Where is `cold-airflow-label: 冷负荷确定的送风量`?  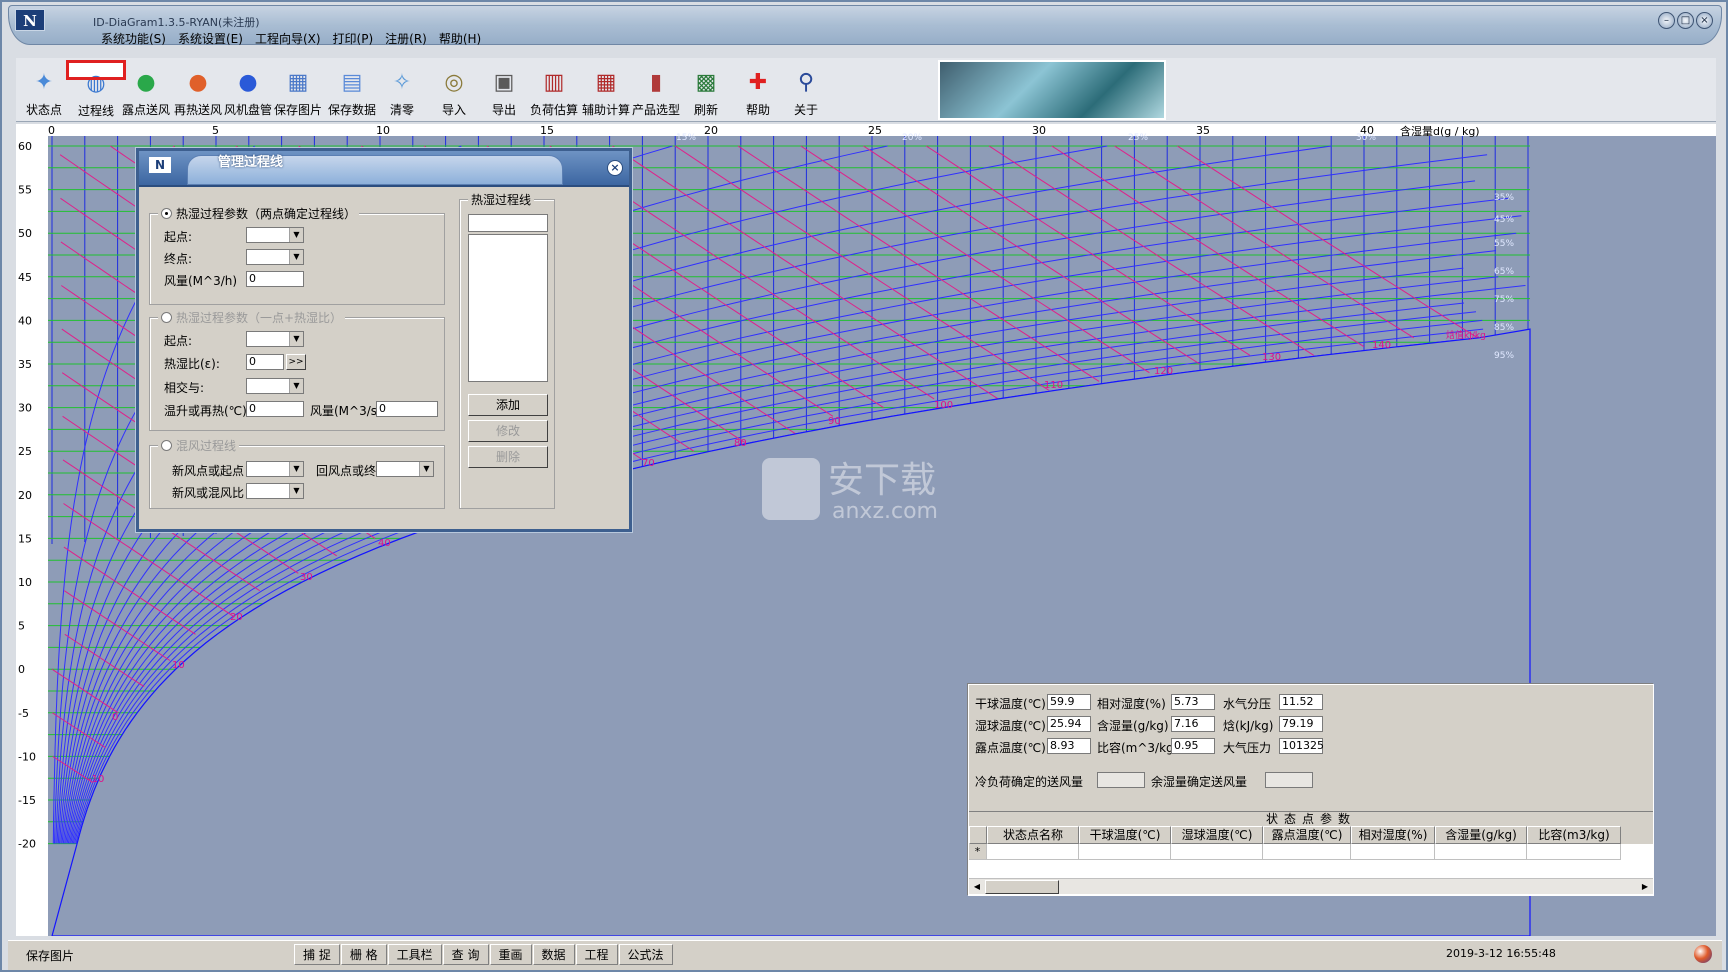 cold-airflow-label: 冷负荷确定的送风量 is located at coordinates (1029, 782).